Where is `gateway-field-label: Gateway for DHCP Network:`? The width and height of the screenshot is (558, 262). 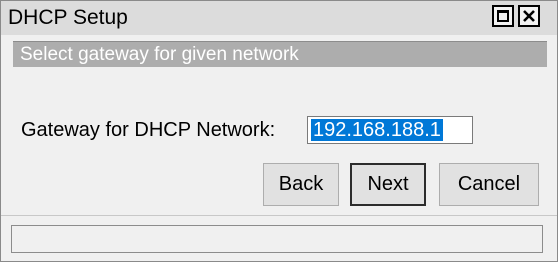 gateway-field-label: Gateway for DHCP Network: is located at coordinates (148, 130).